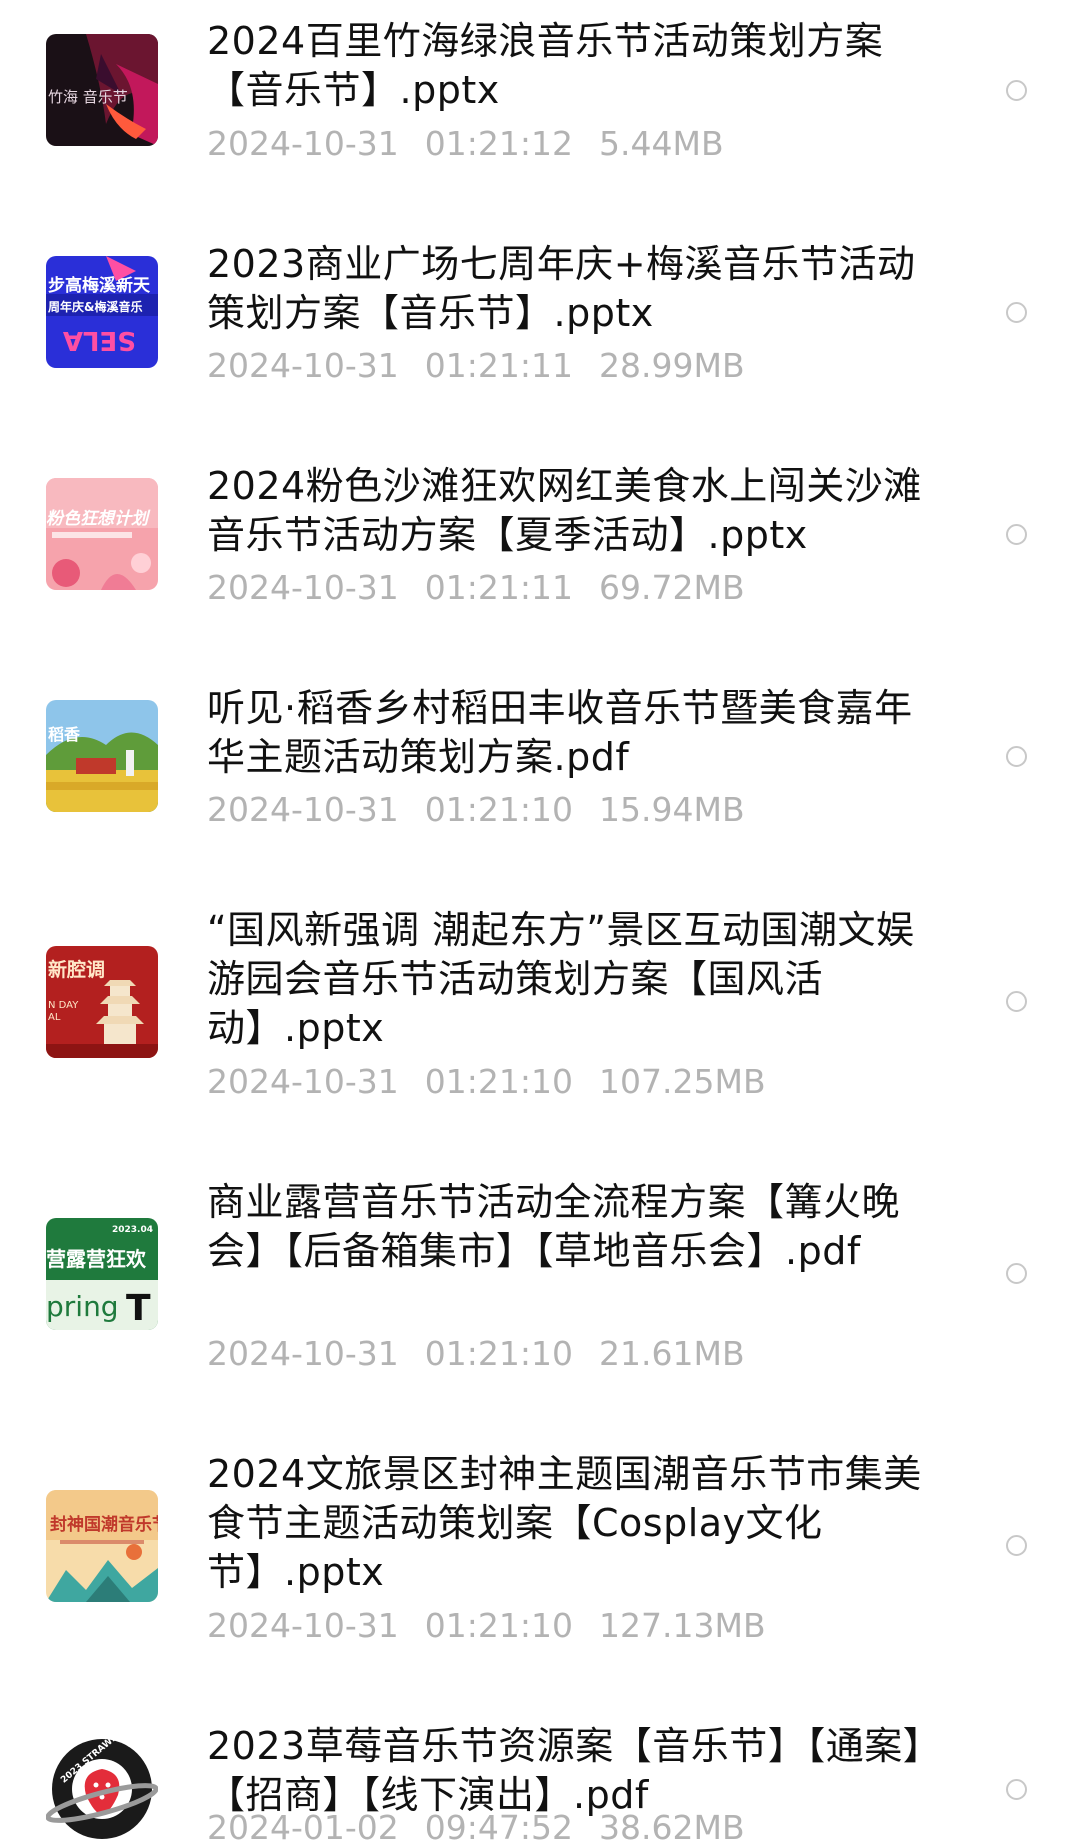  Describe the element at coordinates (102, 1546) in the screenshot. I see `guochao-poster-thumbnail: 封神国潮音乐节` at that location.